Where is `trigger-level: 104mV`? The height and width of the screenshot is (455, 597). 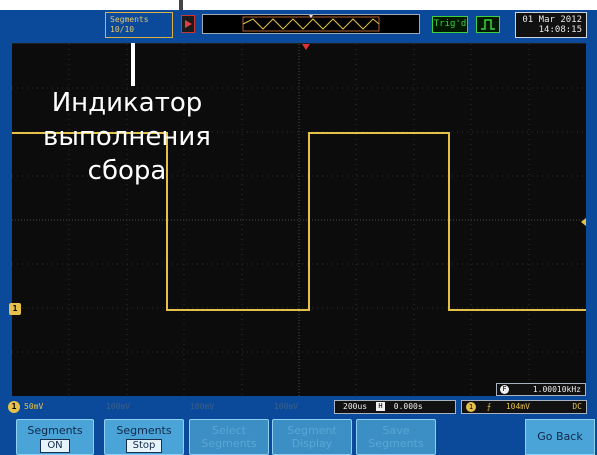 trigger-level: 104mV is located at coordinates (517, 406).